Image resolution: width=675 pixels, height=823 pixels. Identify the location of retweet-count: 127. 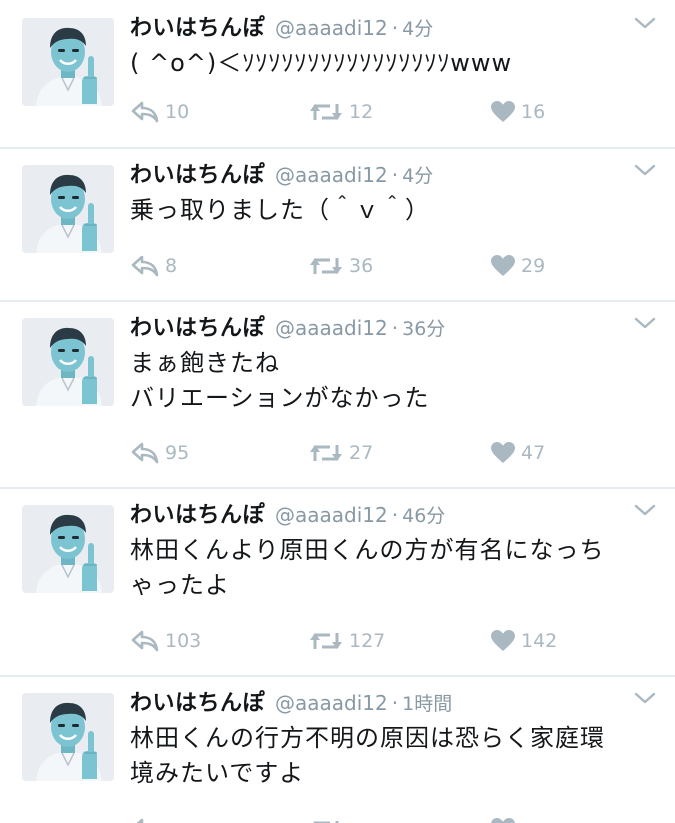
(367, 641).